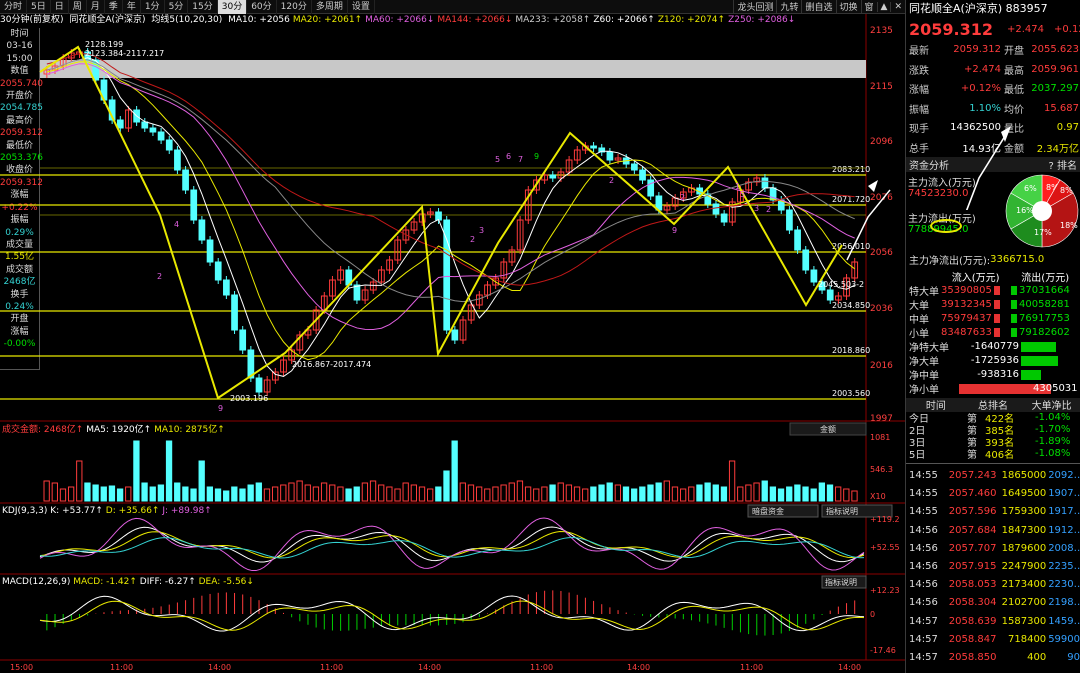 This screenshot has height=673, width=1080. What do you see at coordinates (851, 350) in the screenshot?
I see `level-label-4: 2018.860` at bounding box center [851, 350].